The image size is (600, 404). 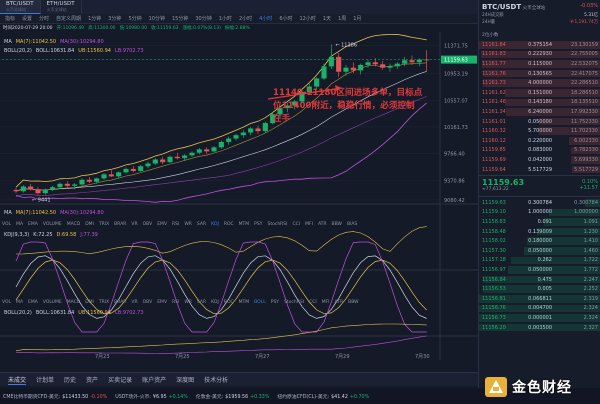 What do you see at coordinates (151, 396) in the screenshot?
I see `ticker-item: USDT场外-火币: ¥6.95 +0.14%` at bounding box center [151, 396].